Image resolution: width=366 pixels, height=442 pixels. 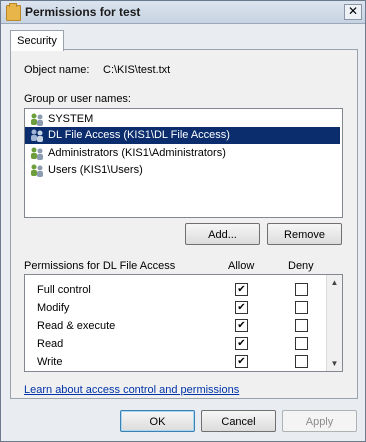 What do you see at coordinates (175, 326) in the screenshot?
I see `permission-row-read-execute: Read & execute ✔` at bounding box center [175, 326].